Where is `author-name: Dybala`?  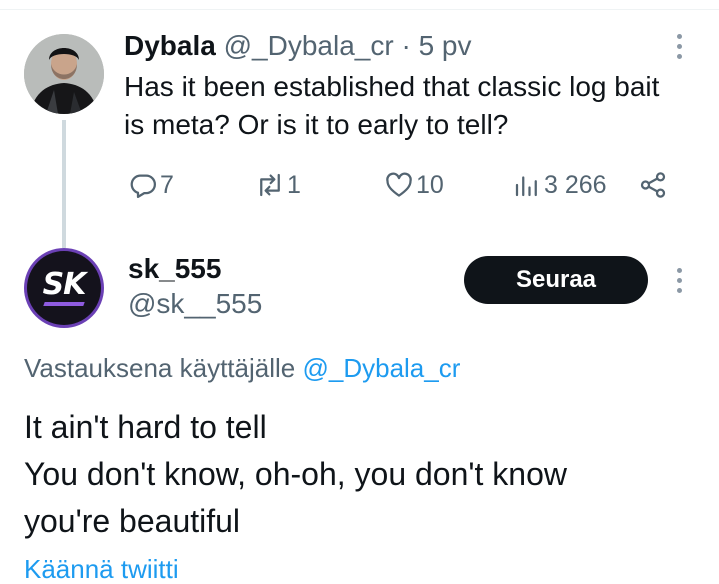 author-name: Dybala is located at coordinates (170, 45).